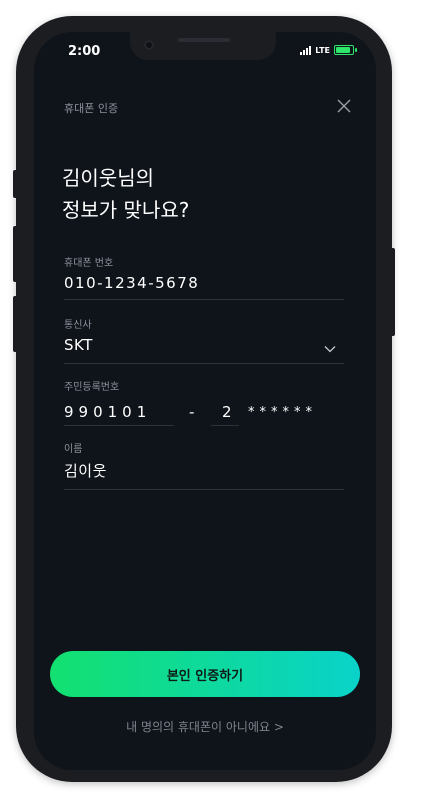 The image size is (423, 811). I want to click on phone-label: 휴대폰 번호, so click(89, 263).